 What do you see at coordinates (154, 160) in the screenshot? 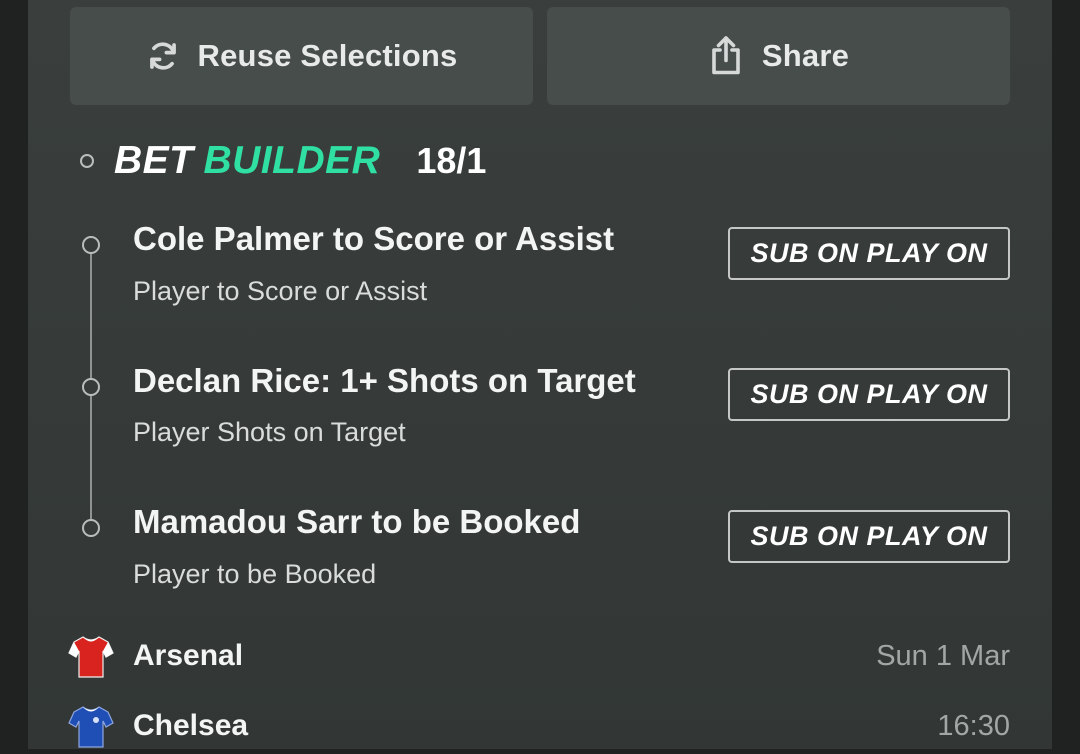
I see `bet-builder-word-bet: BET` at bounding box center [154, 160].